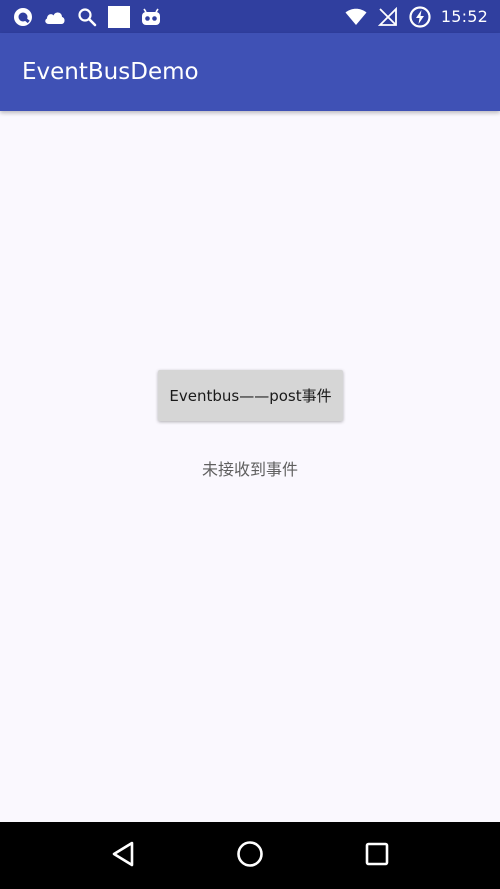 Image resolution: width=500 pixels, height=889 pixels. I want to click on cloud-icon, so click(55, 17).